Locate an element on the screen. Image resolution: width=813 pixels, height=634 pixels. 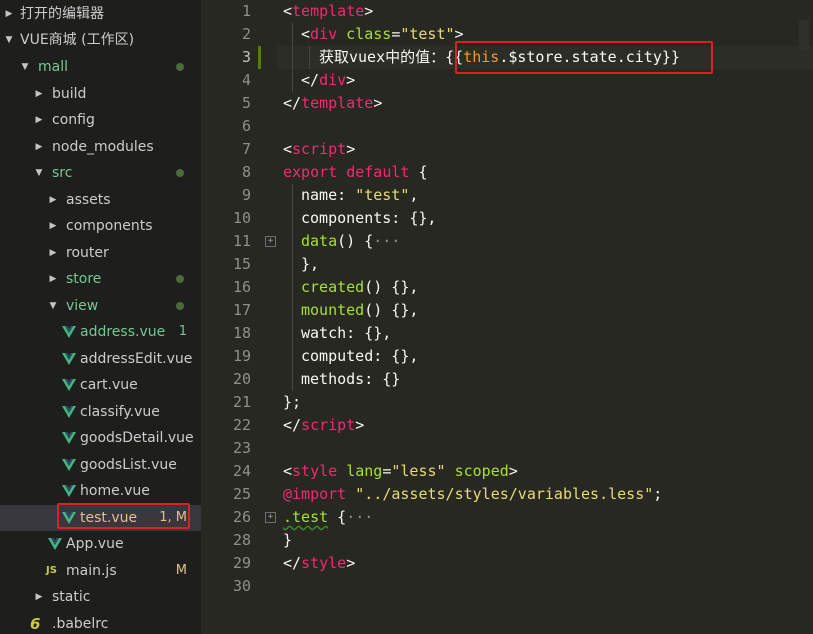
code-line-19: computed: {}, is located at coordinates (359, 356).